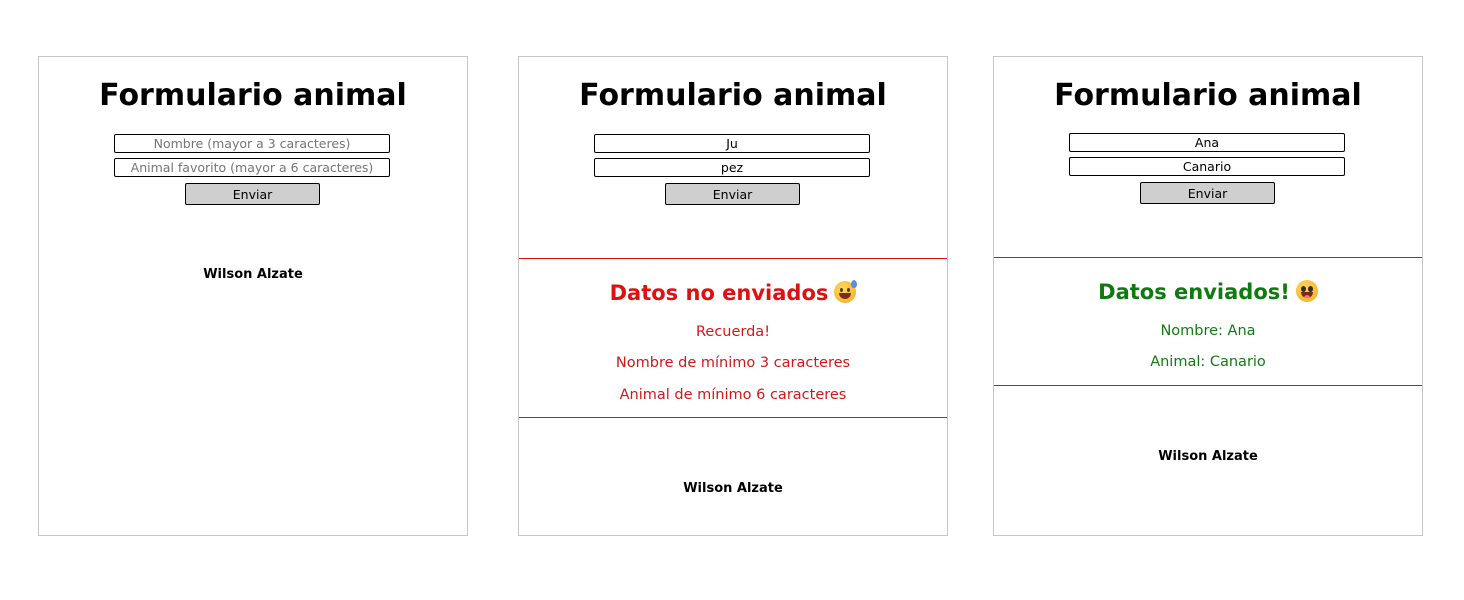  I want to click on success-title-text: Datos enviados!, so click(1194, 292).